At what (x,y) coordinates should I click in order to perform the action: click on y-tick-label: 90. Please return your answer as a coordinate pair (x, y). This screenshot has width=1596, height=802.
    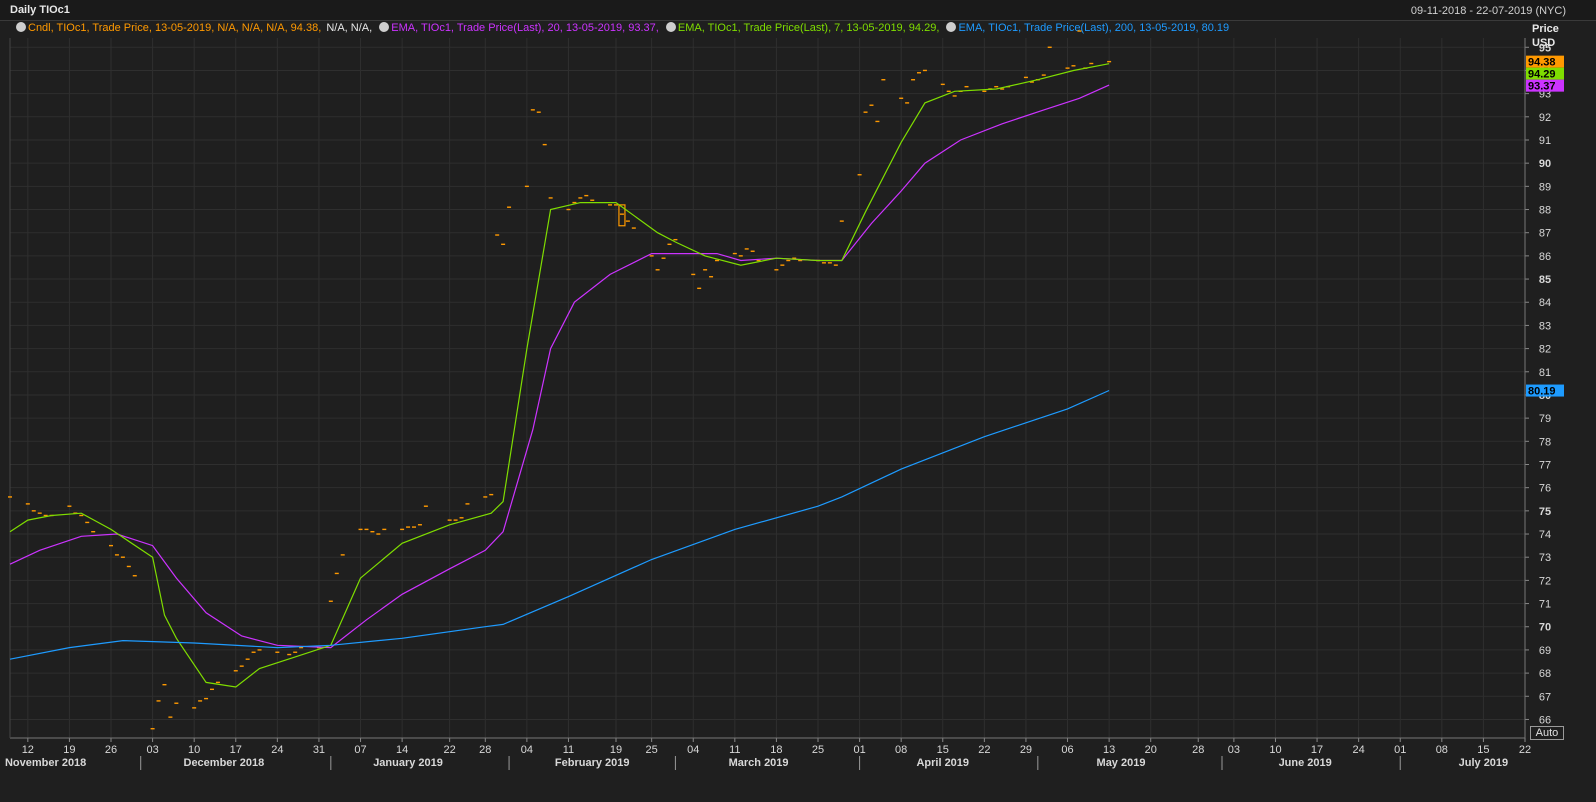
    Looking at the image, I should click on (1545, 164).